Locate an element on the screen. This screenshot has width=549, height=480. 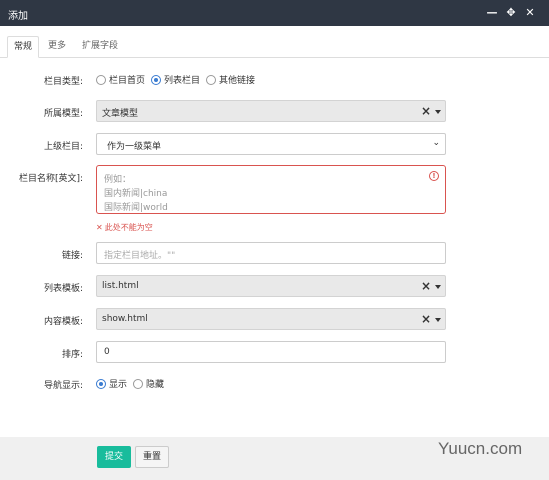
parent-select-value: 作为一级菜单 is located at coordinates (134, 147).